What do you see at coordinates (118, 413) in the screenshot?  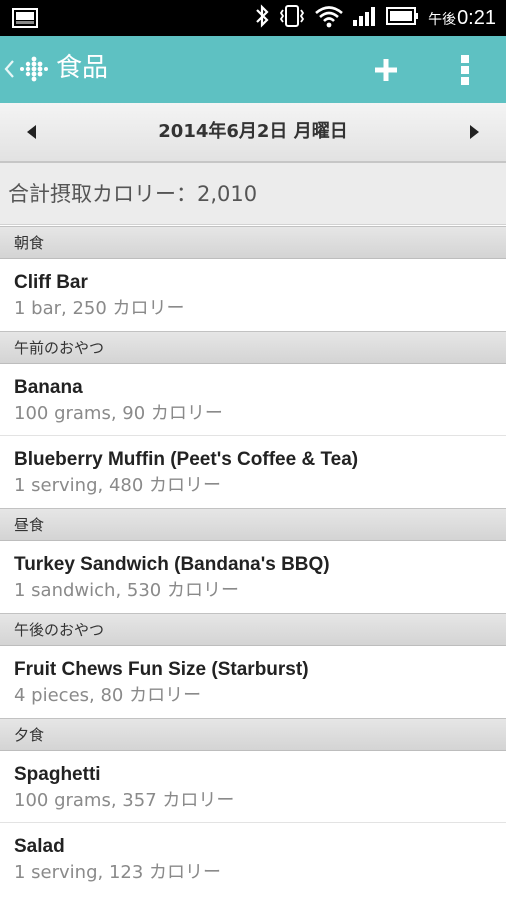 I see `food-detail: 100 grams, 90 カロリー` at bounding box center [118, 413].